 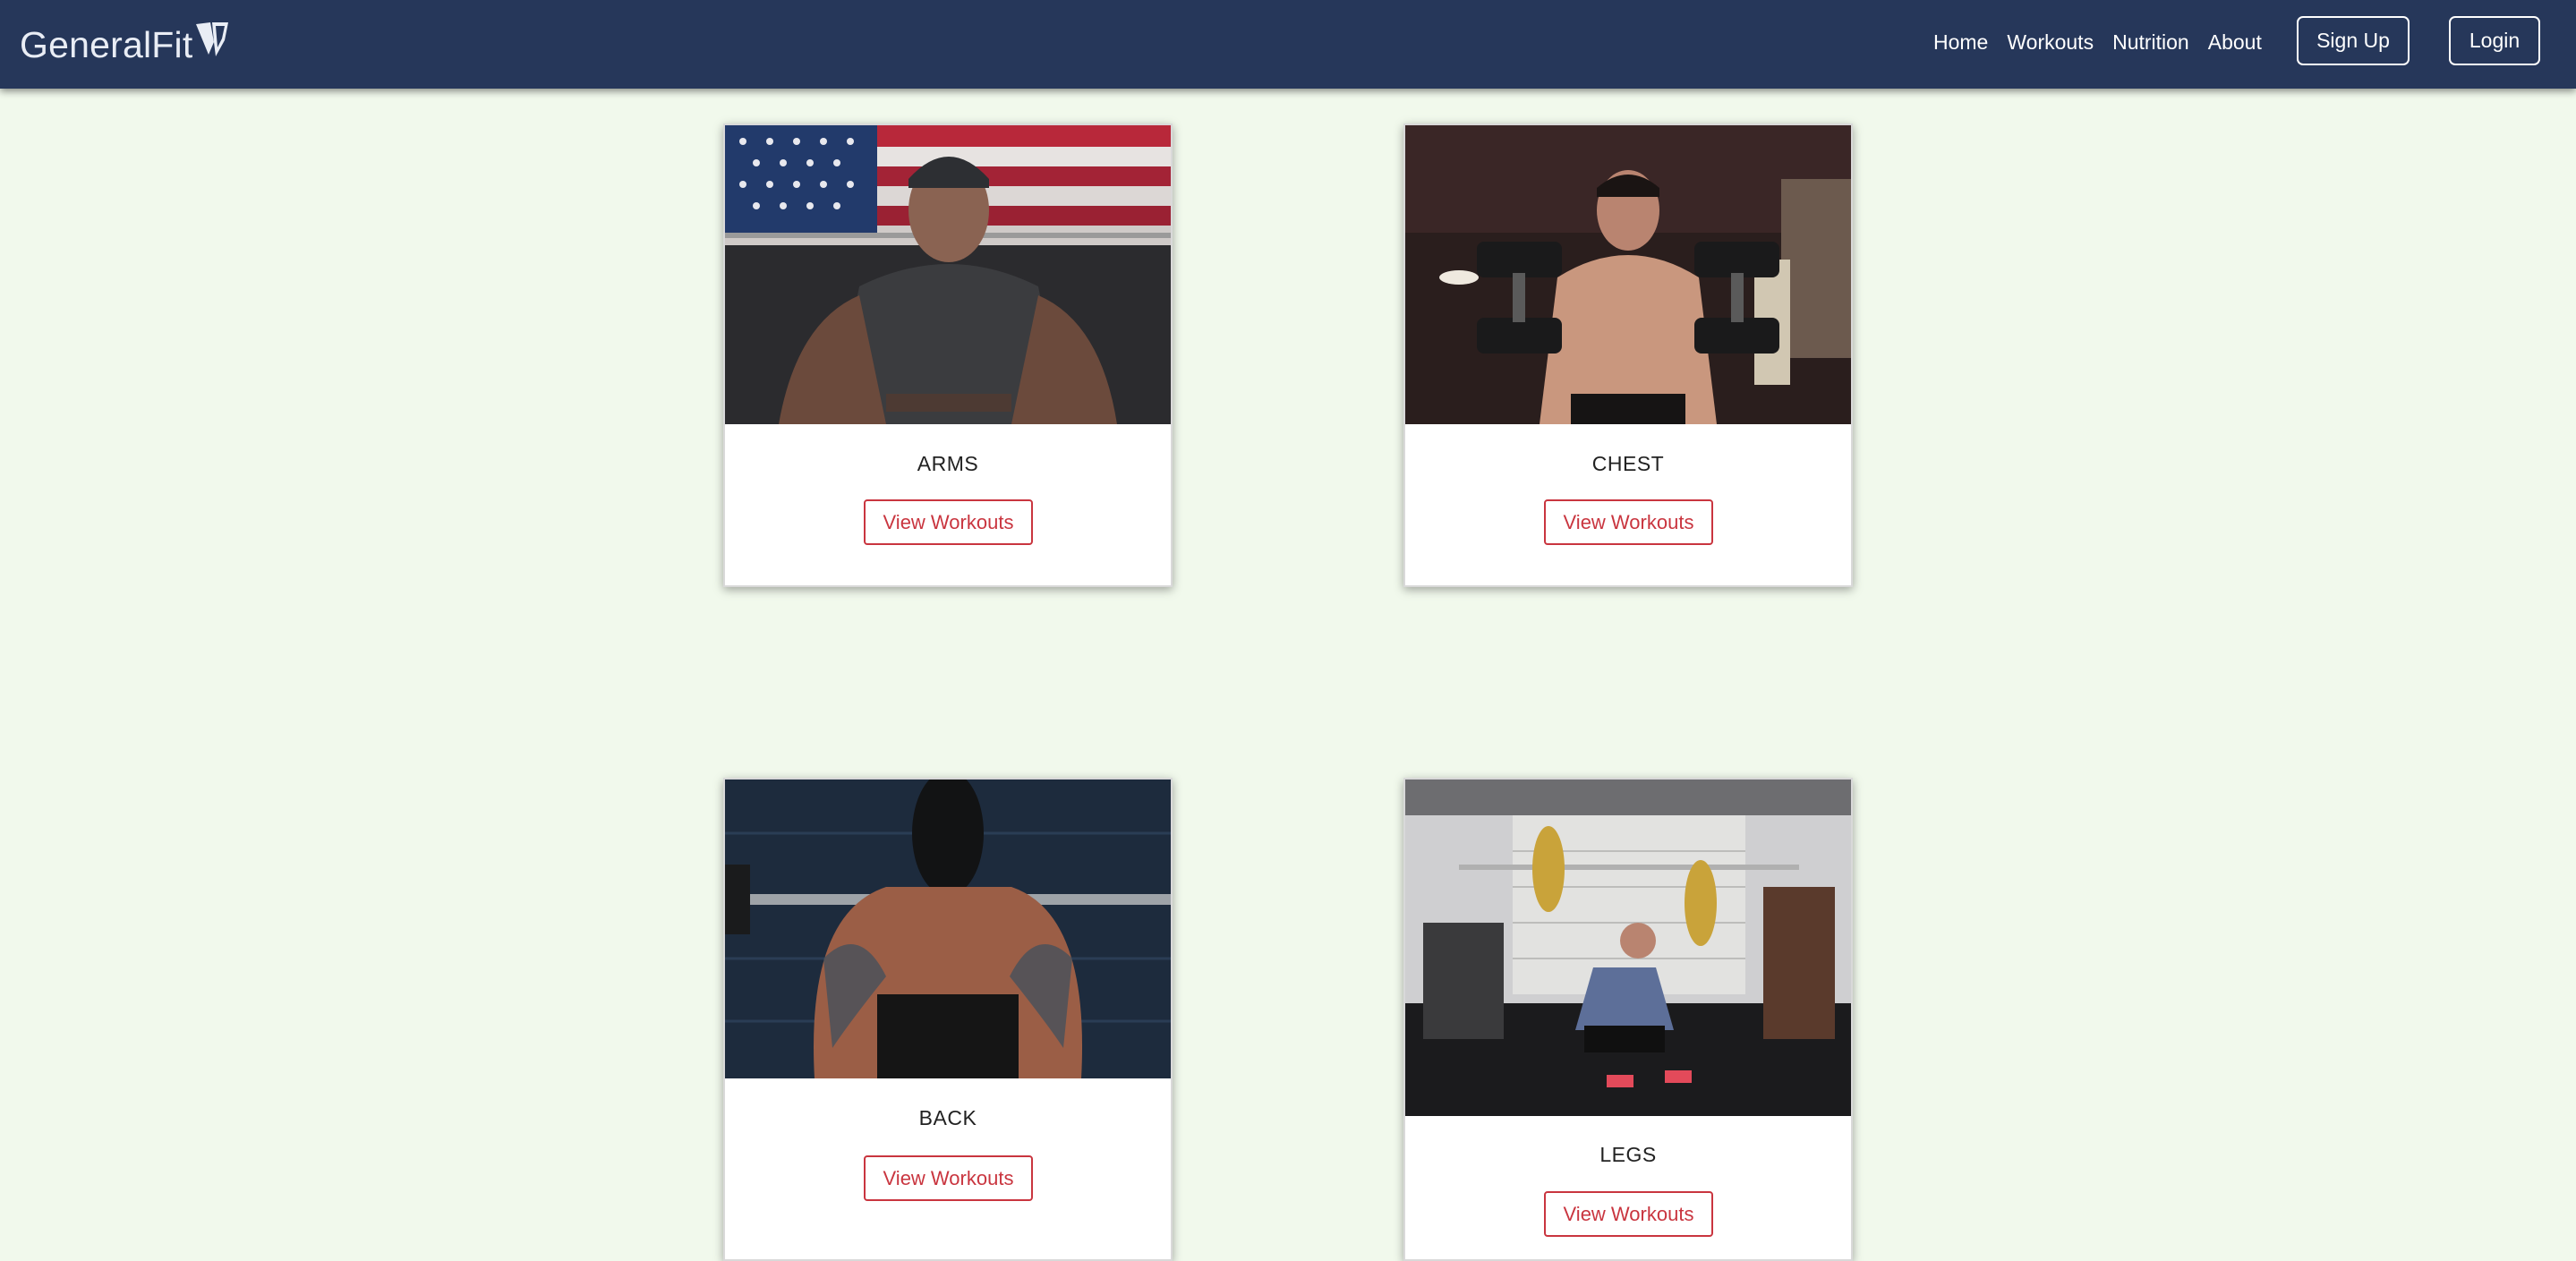 I want to click on workout-card-legs: LEGS View Workouts, so click(x=1628, y=1019).